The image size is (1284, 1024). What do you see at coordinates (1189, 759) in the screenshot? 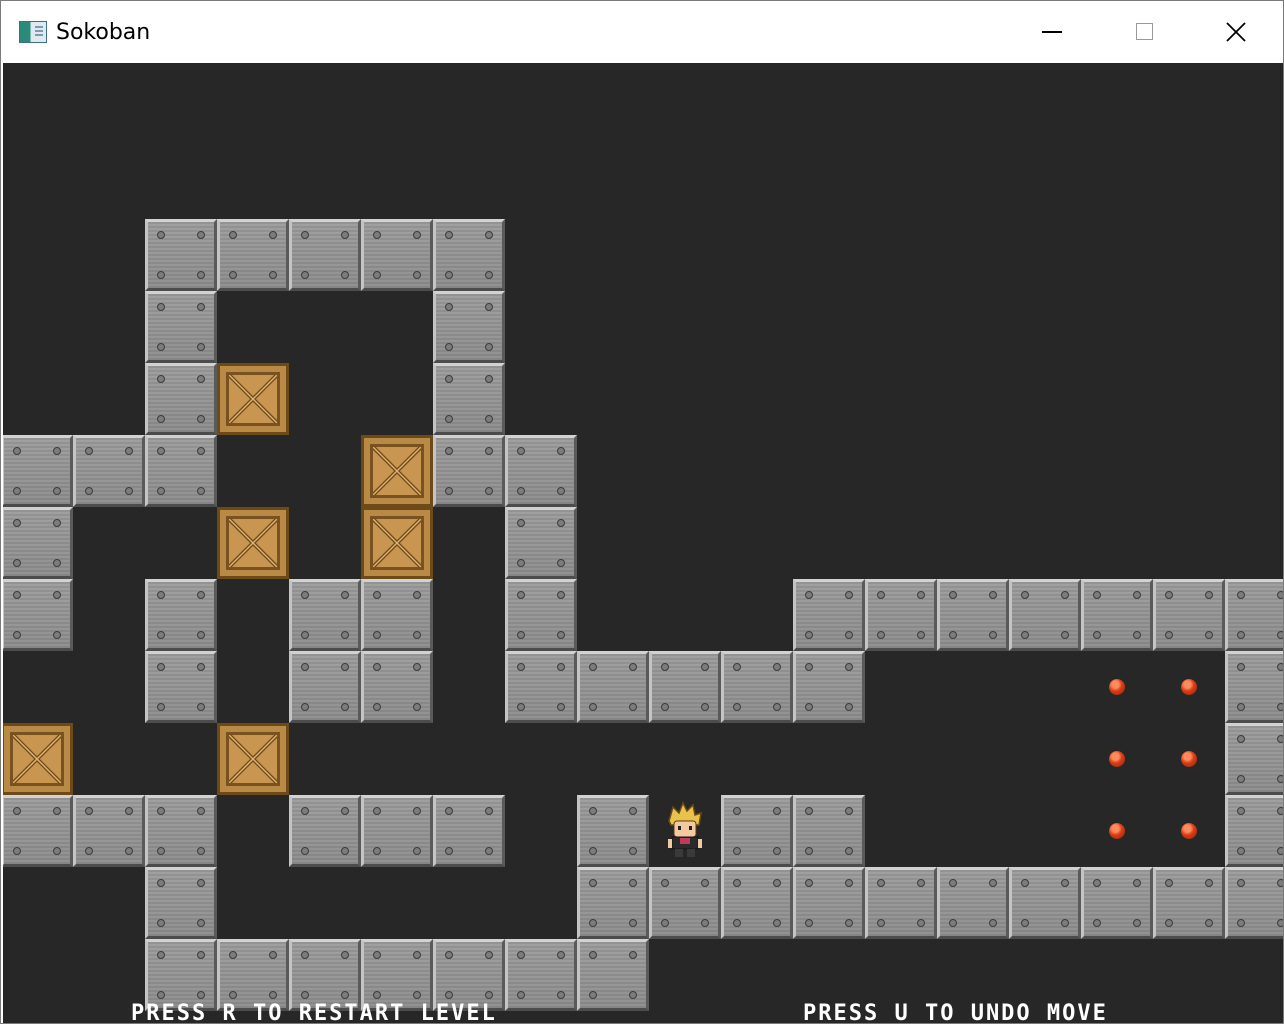
I see `goal-marker-icon` at bounding box center [1189, 759].